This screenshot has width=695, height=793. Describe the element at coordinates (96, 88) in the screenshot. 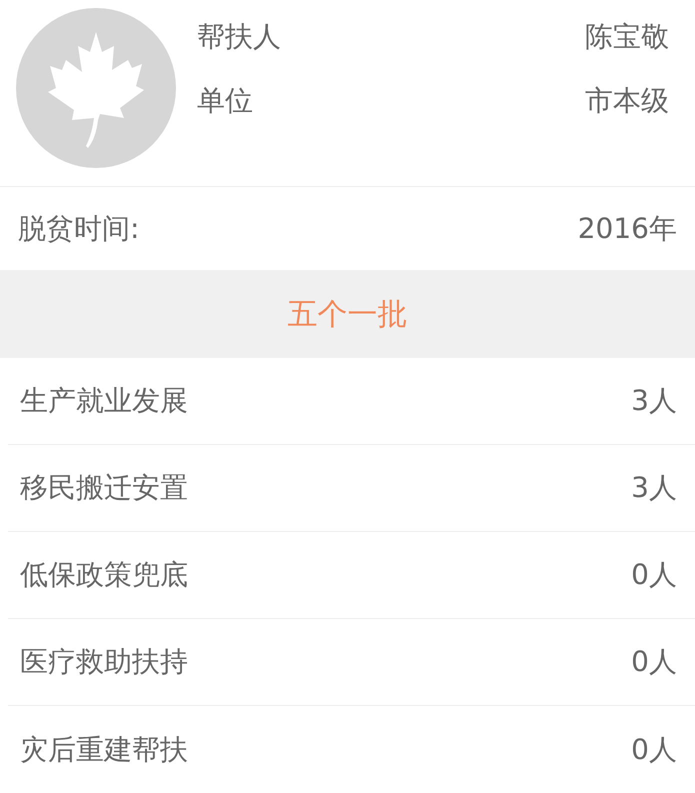

I see `avatar-leaf-icon` at that location.